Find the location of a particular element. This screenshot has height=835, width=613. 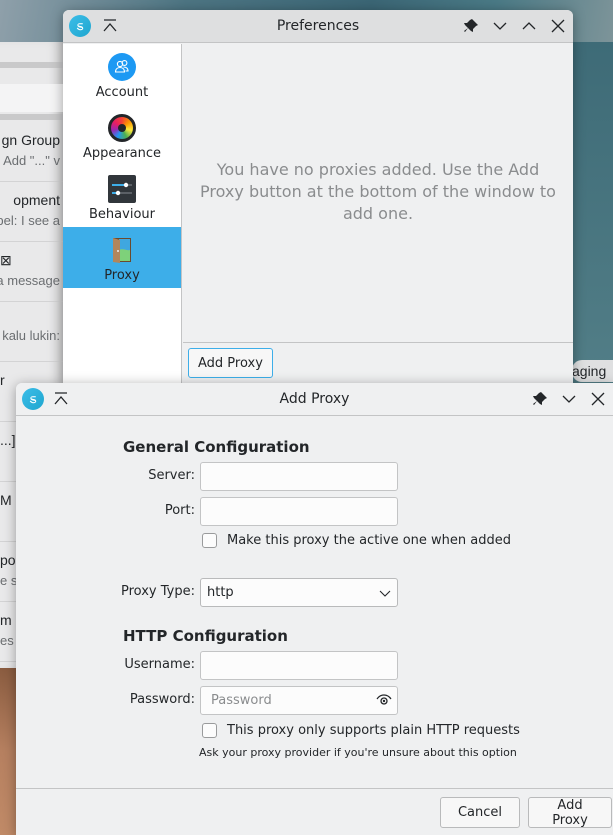

password-input is located at coordinates (299, 700).